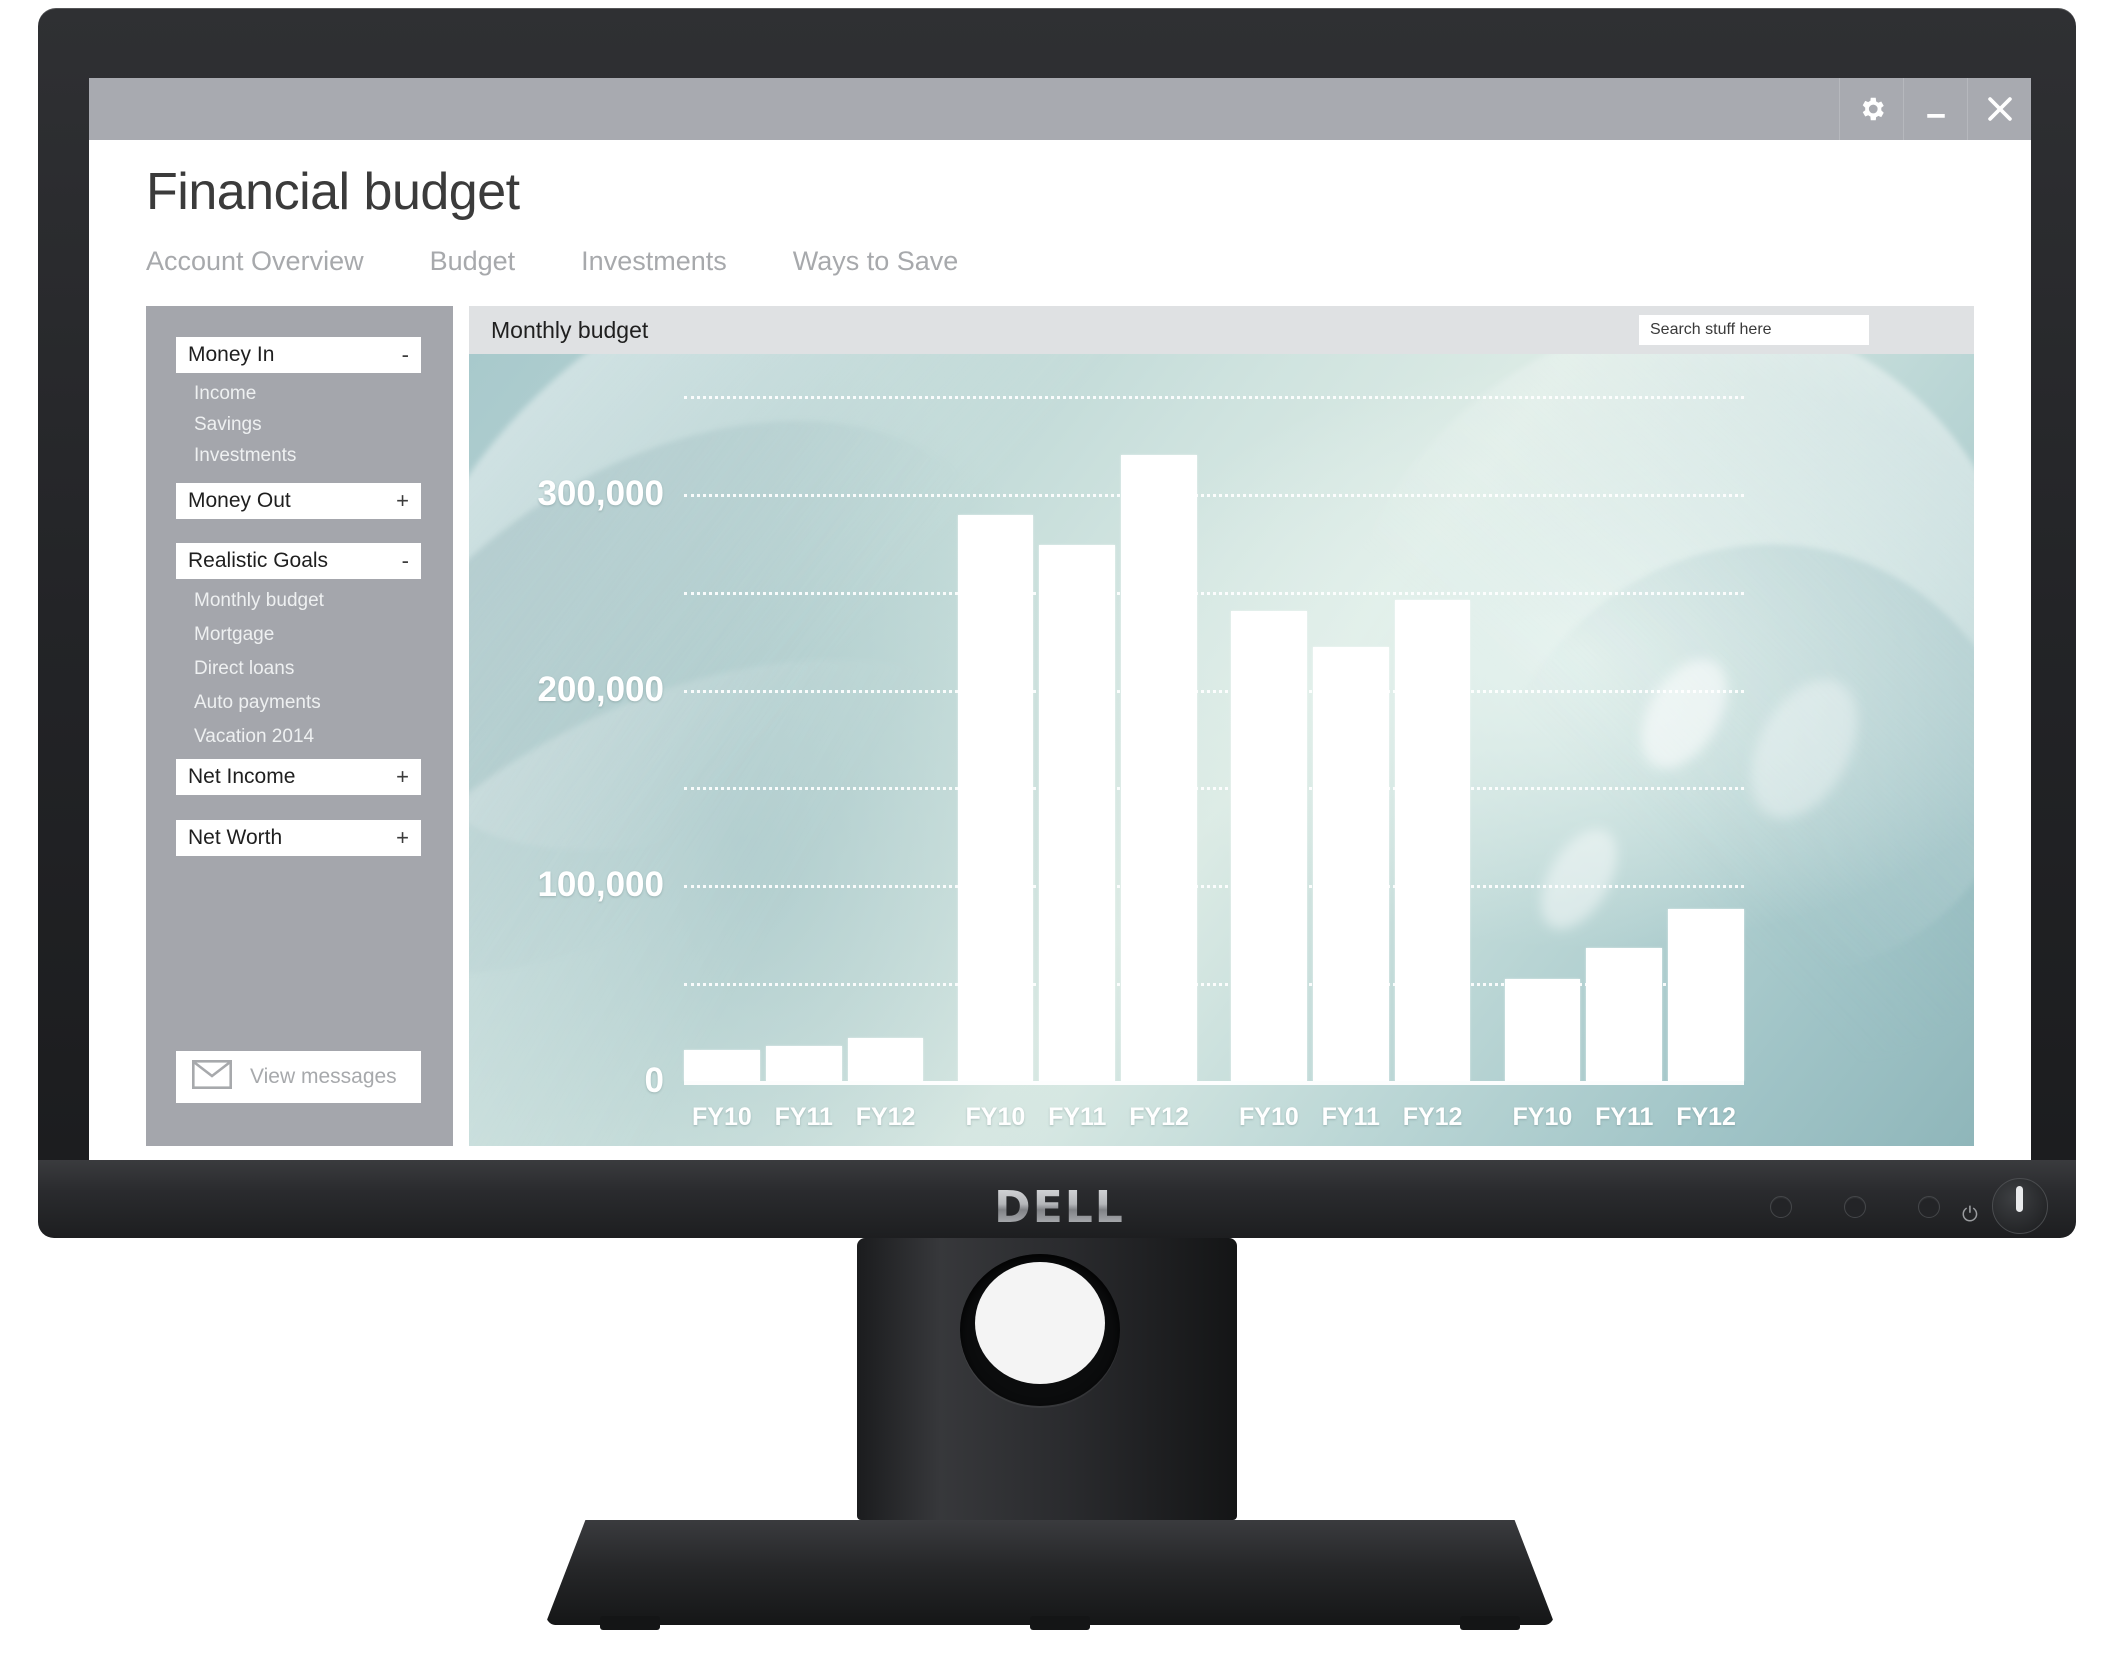 The width and height of the screenshot is (2117, 1670). I want to click on minimize-icon, so click(1936, 109).